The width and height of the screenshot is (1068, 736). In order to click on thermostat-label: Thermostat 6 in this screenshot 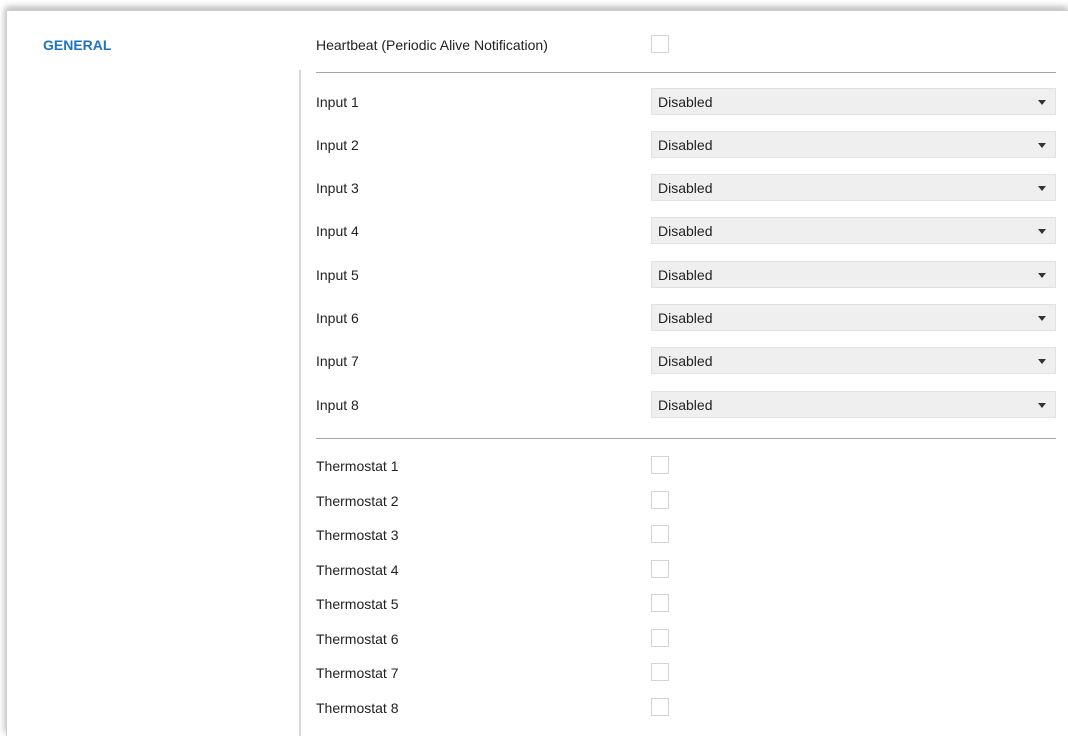, I will do `click(357, 639)`.